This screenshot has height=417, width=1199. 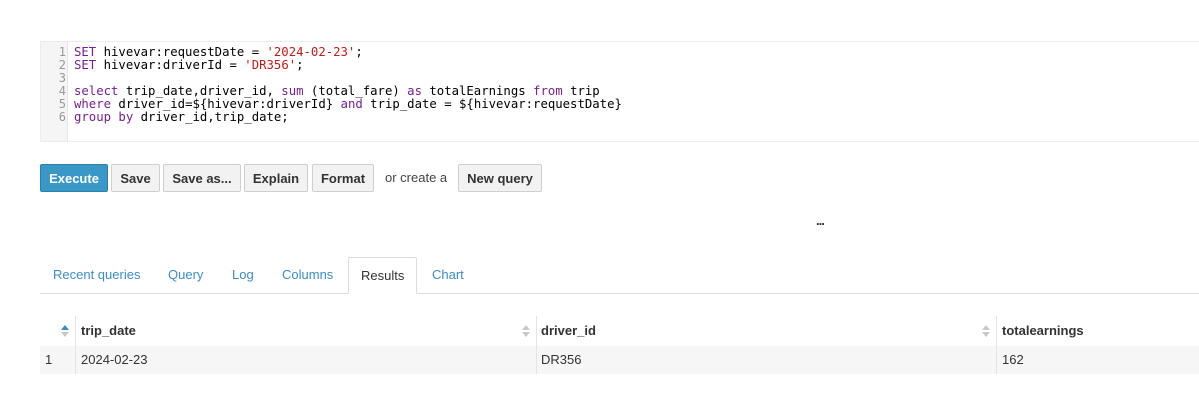 What do you see at coordinates (343, 178) in the screenshot?
I see `format-button: Format` at bounding box center [343, 178].